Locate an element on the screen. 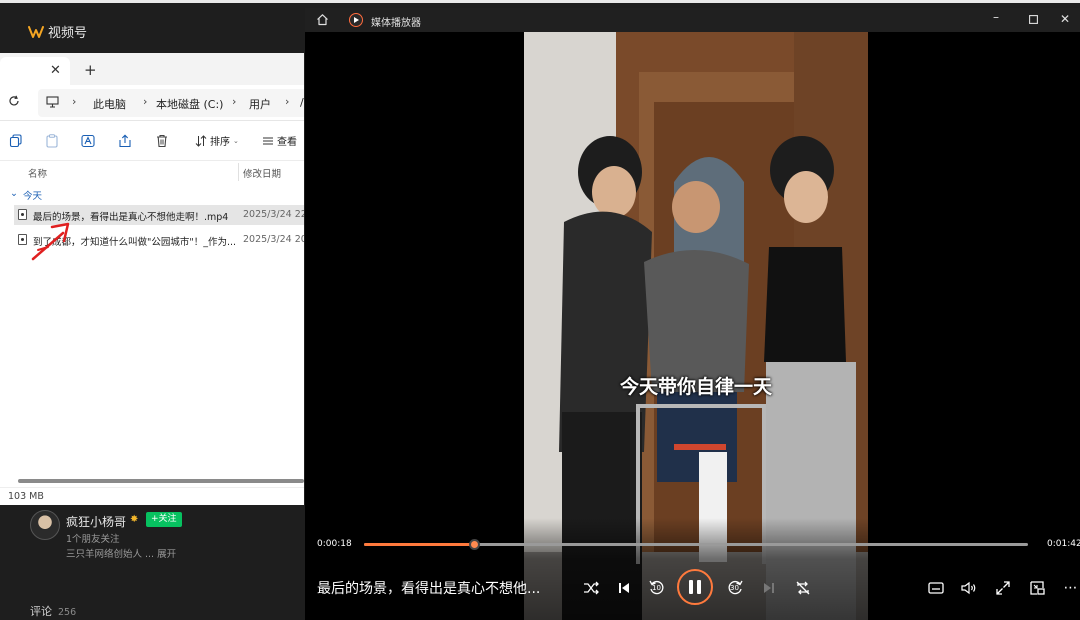 Image resolution: width=1080 pixels, height=620 pixels. avatar is located at coordinates (45, 525).